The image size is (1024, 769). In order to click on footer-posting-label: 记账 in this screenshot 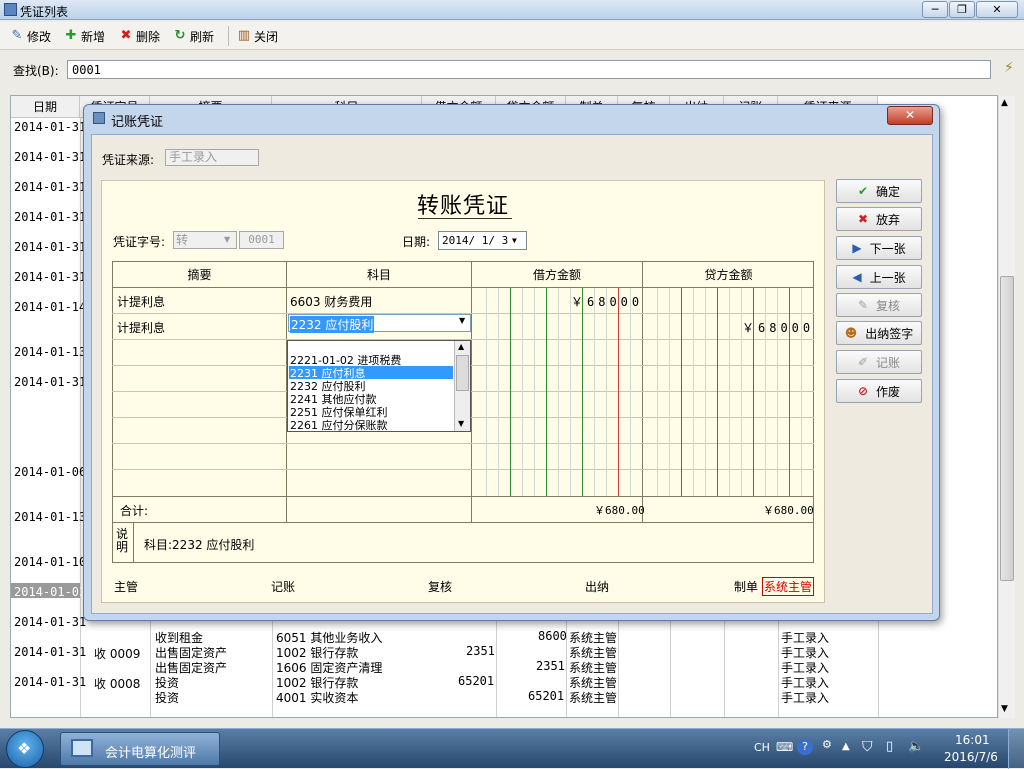, I will do `click(283, 587)`.